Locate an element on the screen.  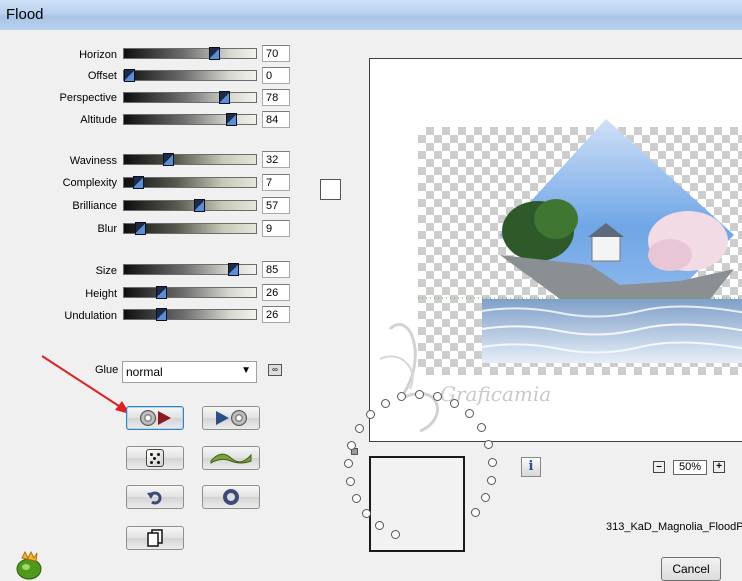
height-value-field: 26 is located at coordinates (276, 292).